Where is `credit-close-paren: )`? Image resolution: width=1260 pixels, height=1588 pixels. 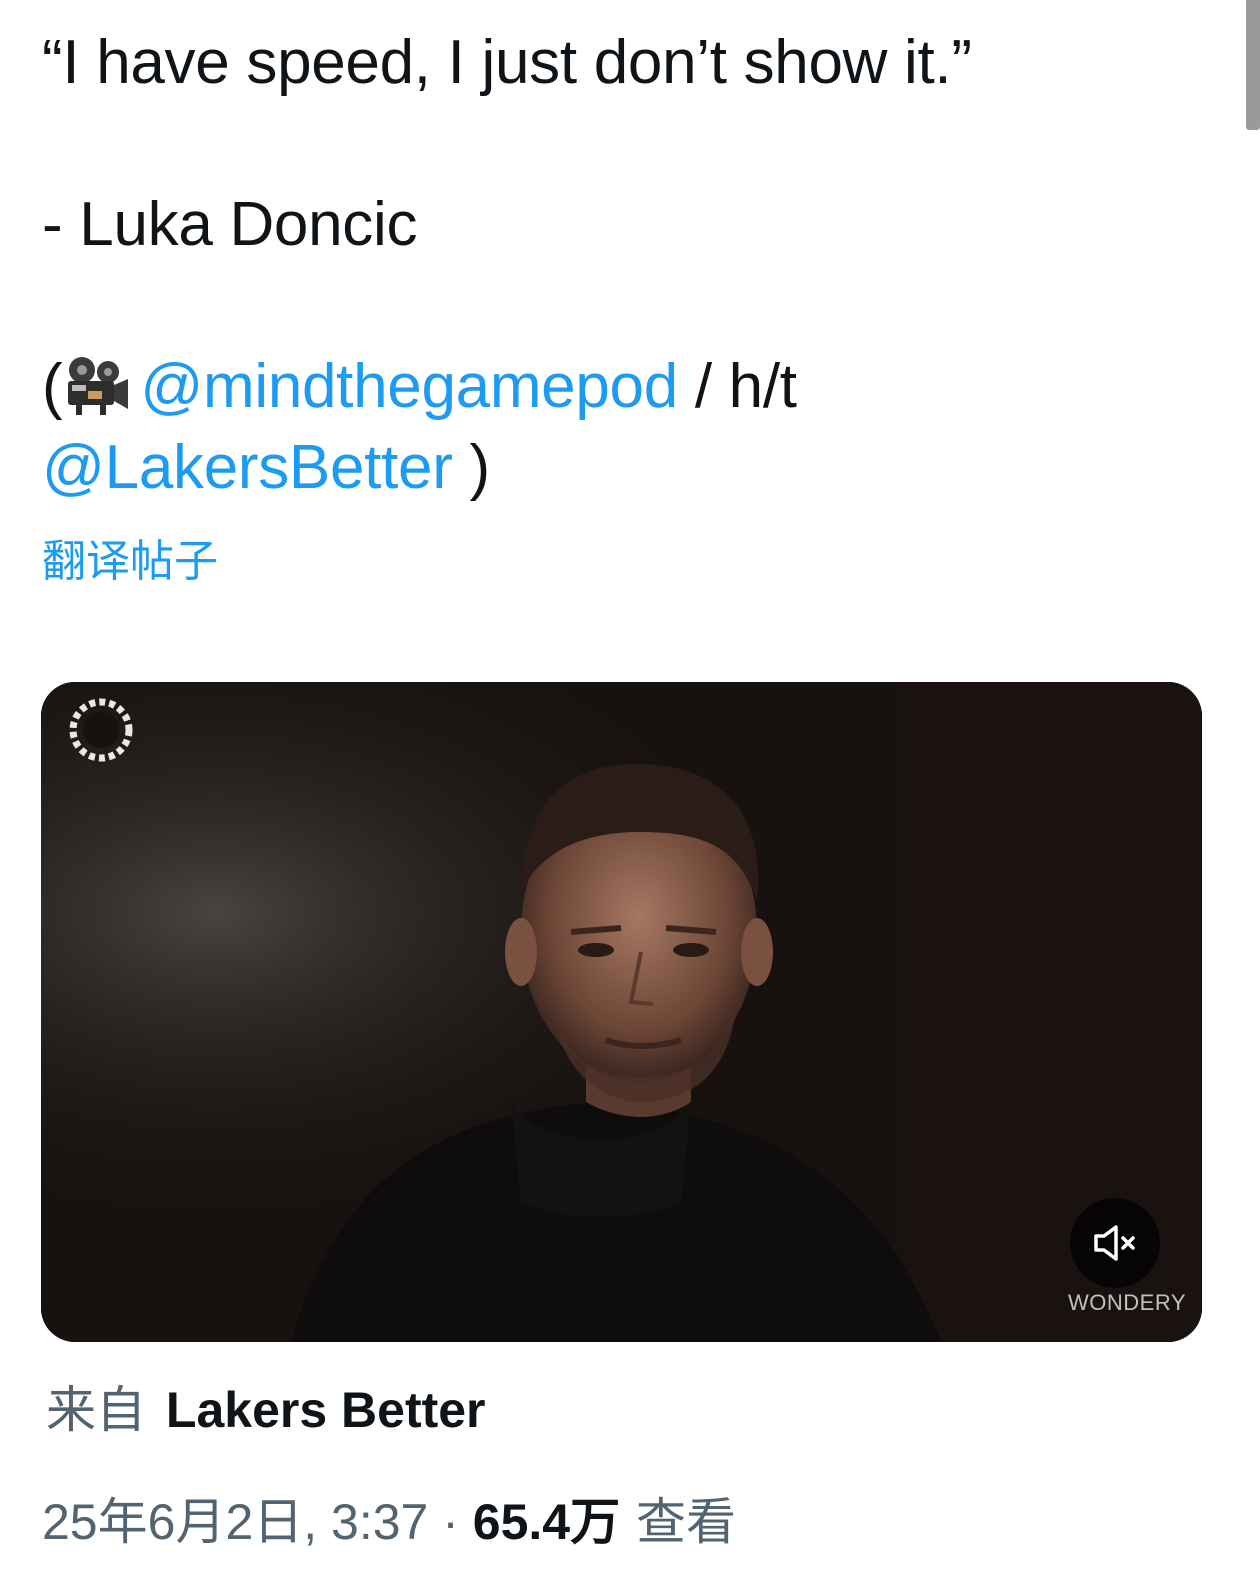 credit-close-paren: ) is located at coordinates (471, 467).